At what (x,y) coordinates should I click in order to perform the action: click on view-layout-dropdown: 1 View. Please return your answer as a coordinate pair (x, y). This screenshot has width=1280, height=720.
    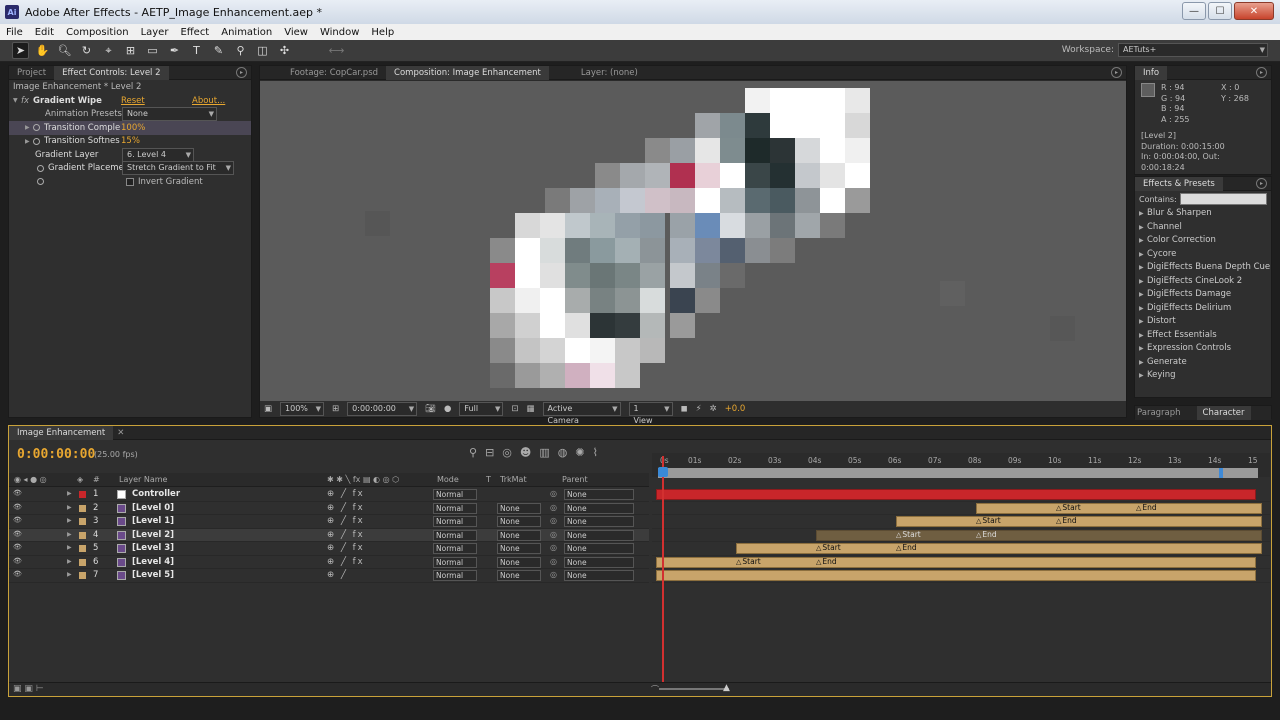
    Looking at the image, I should click on (650, 413).